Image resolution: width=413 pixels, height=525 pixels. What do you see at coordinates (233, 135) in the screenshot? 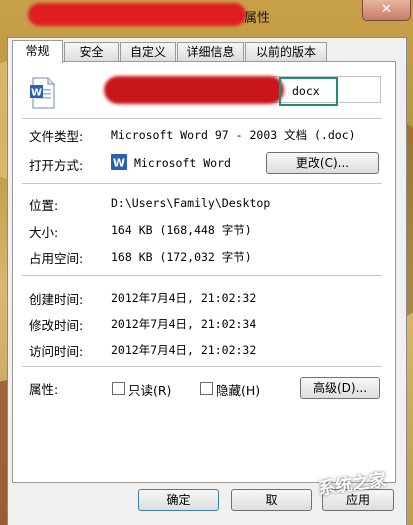
I see `file-type-value: Microsoft Word 97 - 2003 文档 (.doc)` at bounding box center [233, 135].